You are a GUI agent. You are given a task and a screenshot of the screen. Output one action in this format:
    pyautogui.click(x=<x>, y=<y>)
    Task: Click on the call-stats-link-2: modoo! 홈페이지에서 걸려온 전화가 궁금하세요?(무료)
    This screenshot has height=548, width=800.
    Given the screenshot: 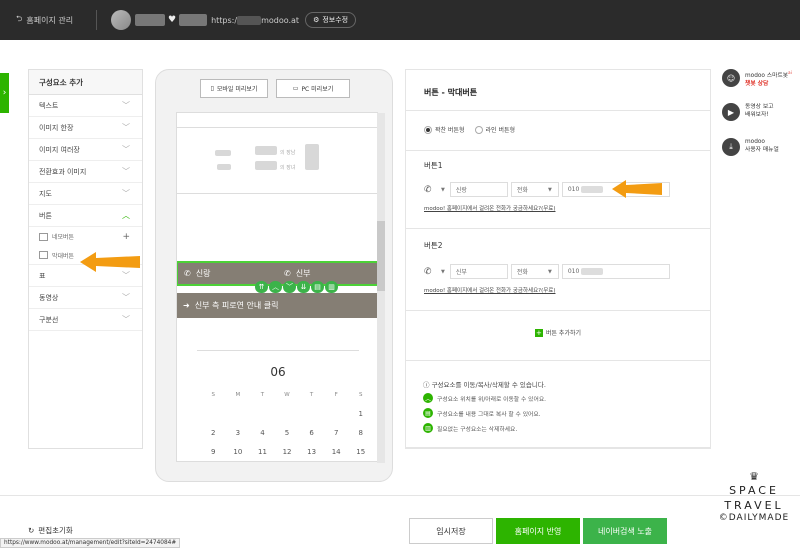 What is the action you would take?
    pyautogui.click(x=490, y=290)
    